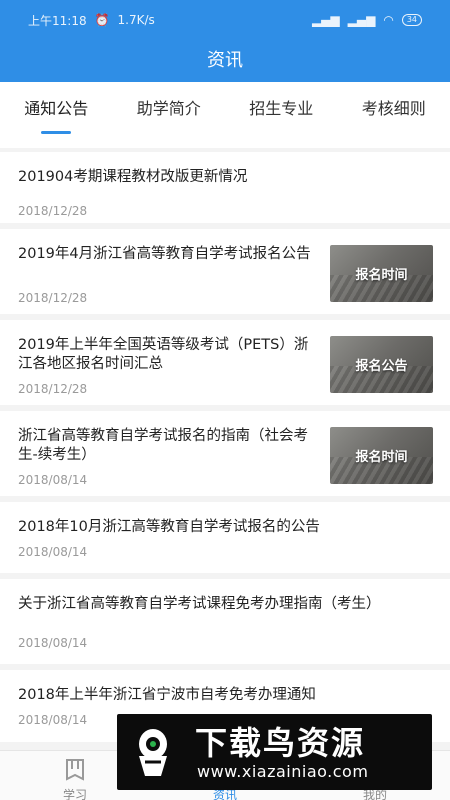 This screenshot has width=450, height=800. I want to click on tab-bar: 通知公告 助学简介 招生专业 考核细则, so click(225, 115).